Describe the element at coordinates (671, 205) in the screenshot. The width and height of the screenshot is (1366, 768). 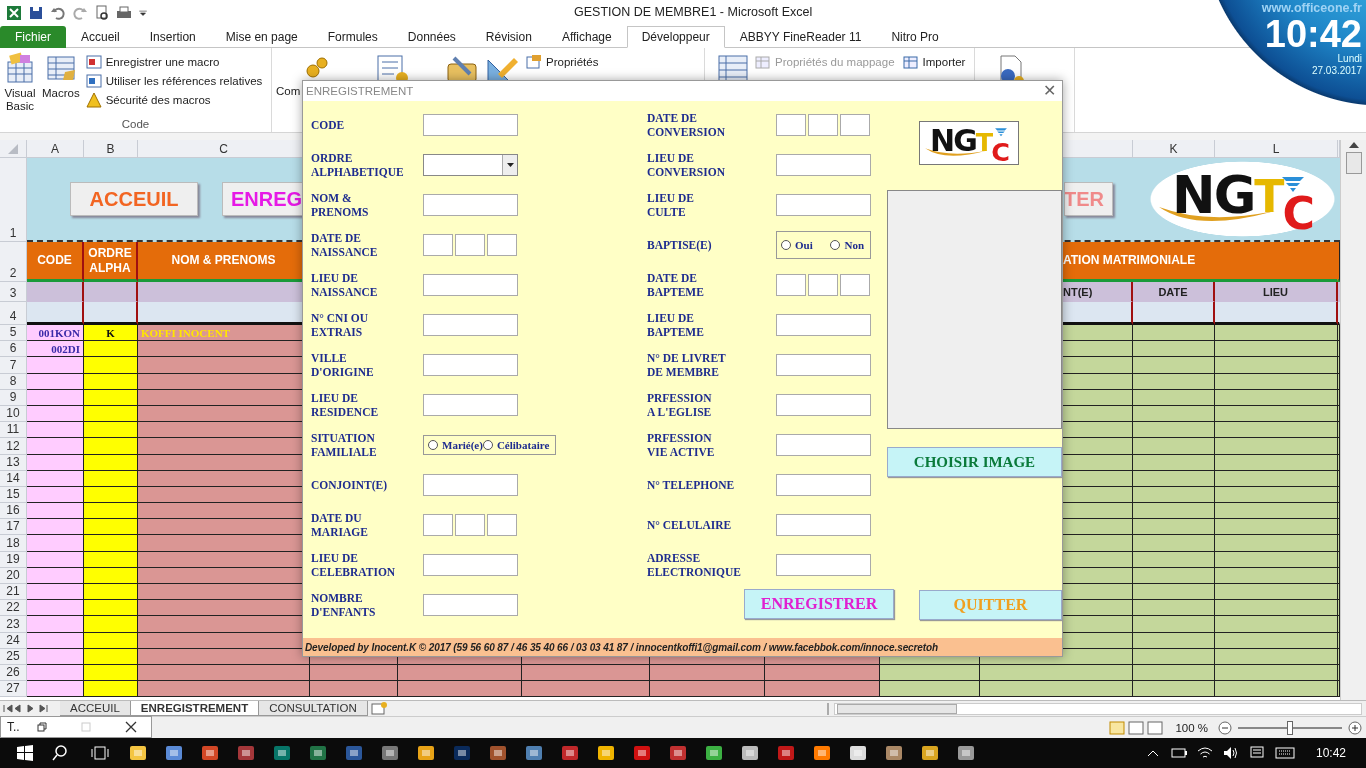
I see `field-label: LIEU DE CULTE` at that location.